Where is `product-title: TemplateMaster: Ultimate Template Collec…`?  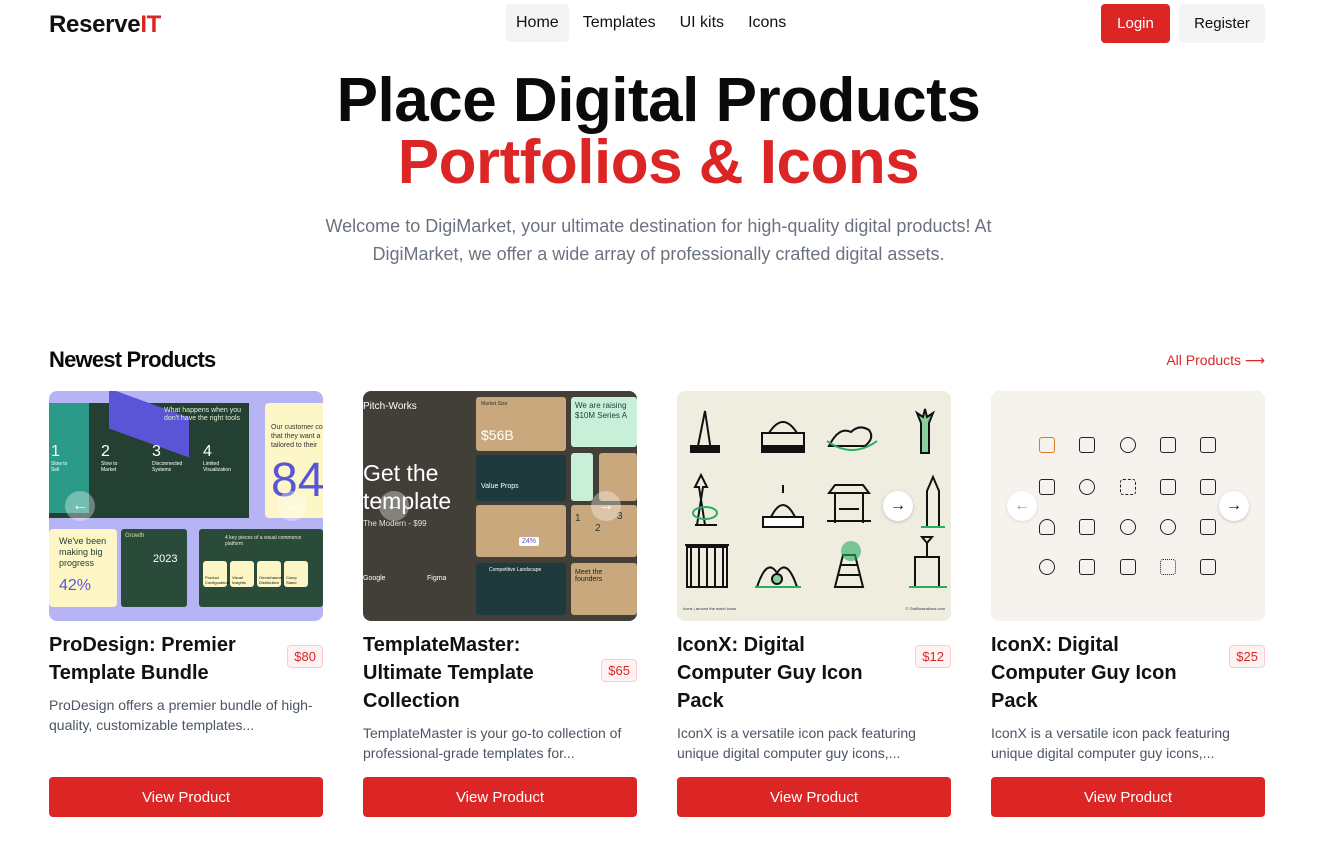
product-title: TemplateMaster: Ultimate Template Collec… is located at coordinates (473, 673).